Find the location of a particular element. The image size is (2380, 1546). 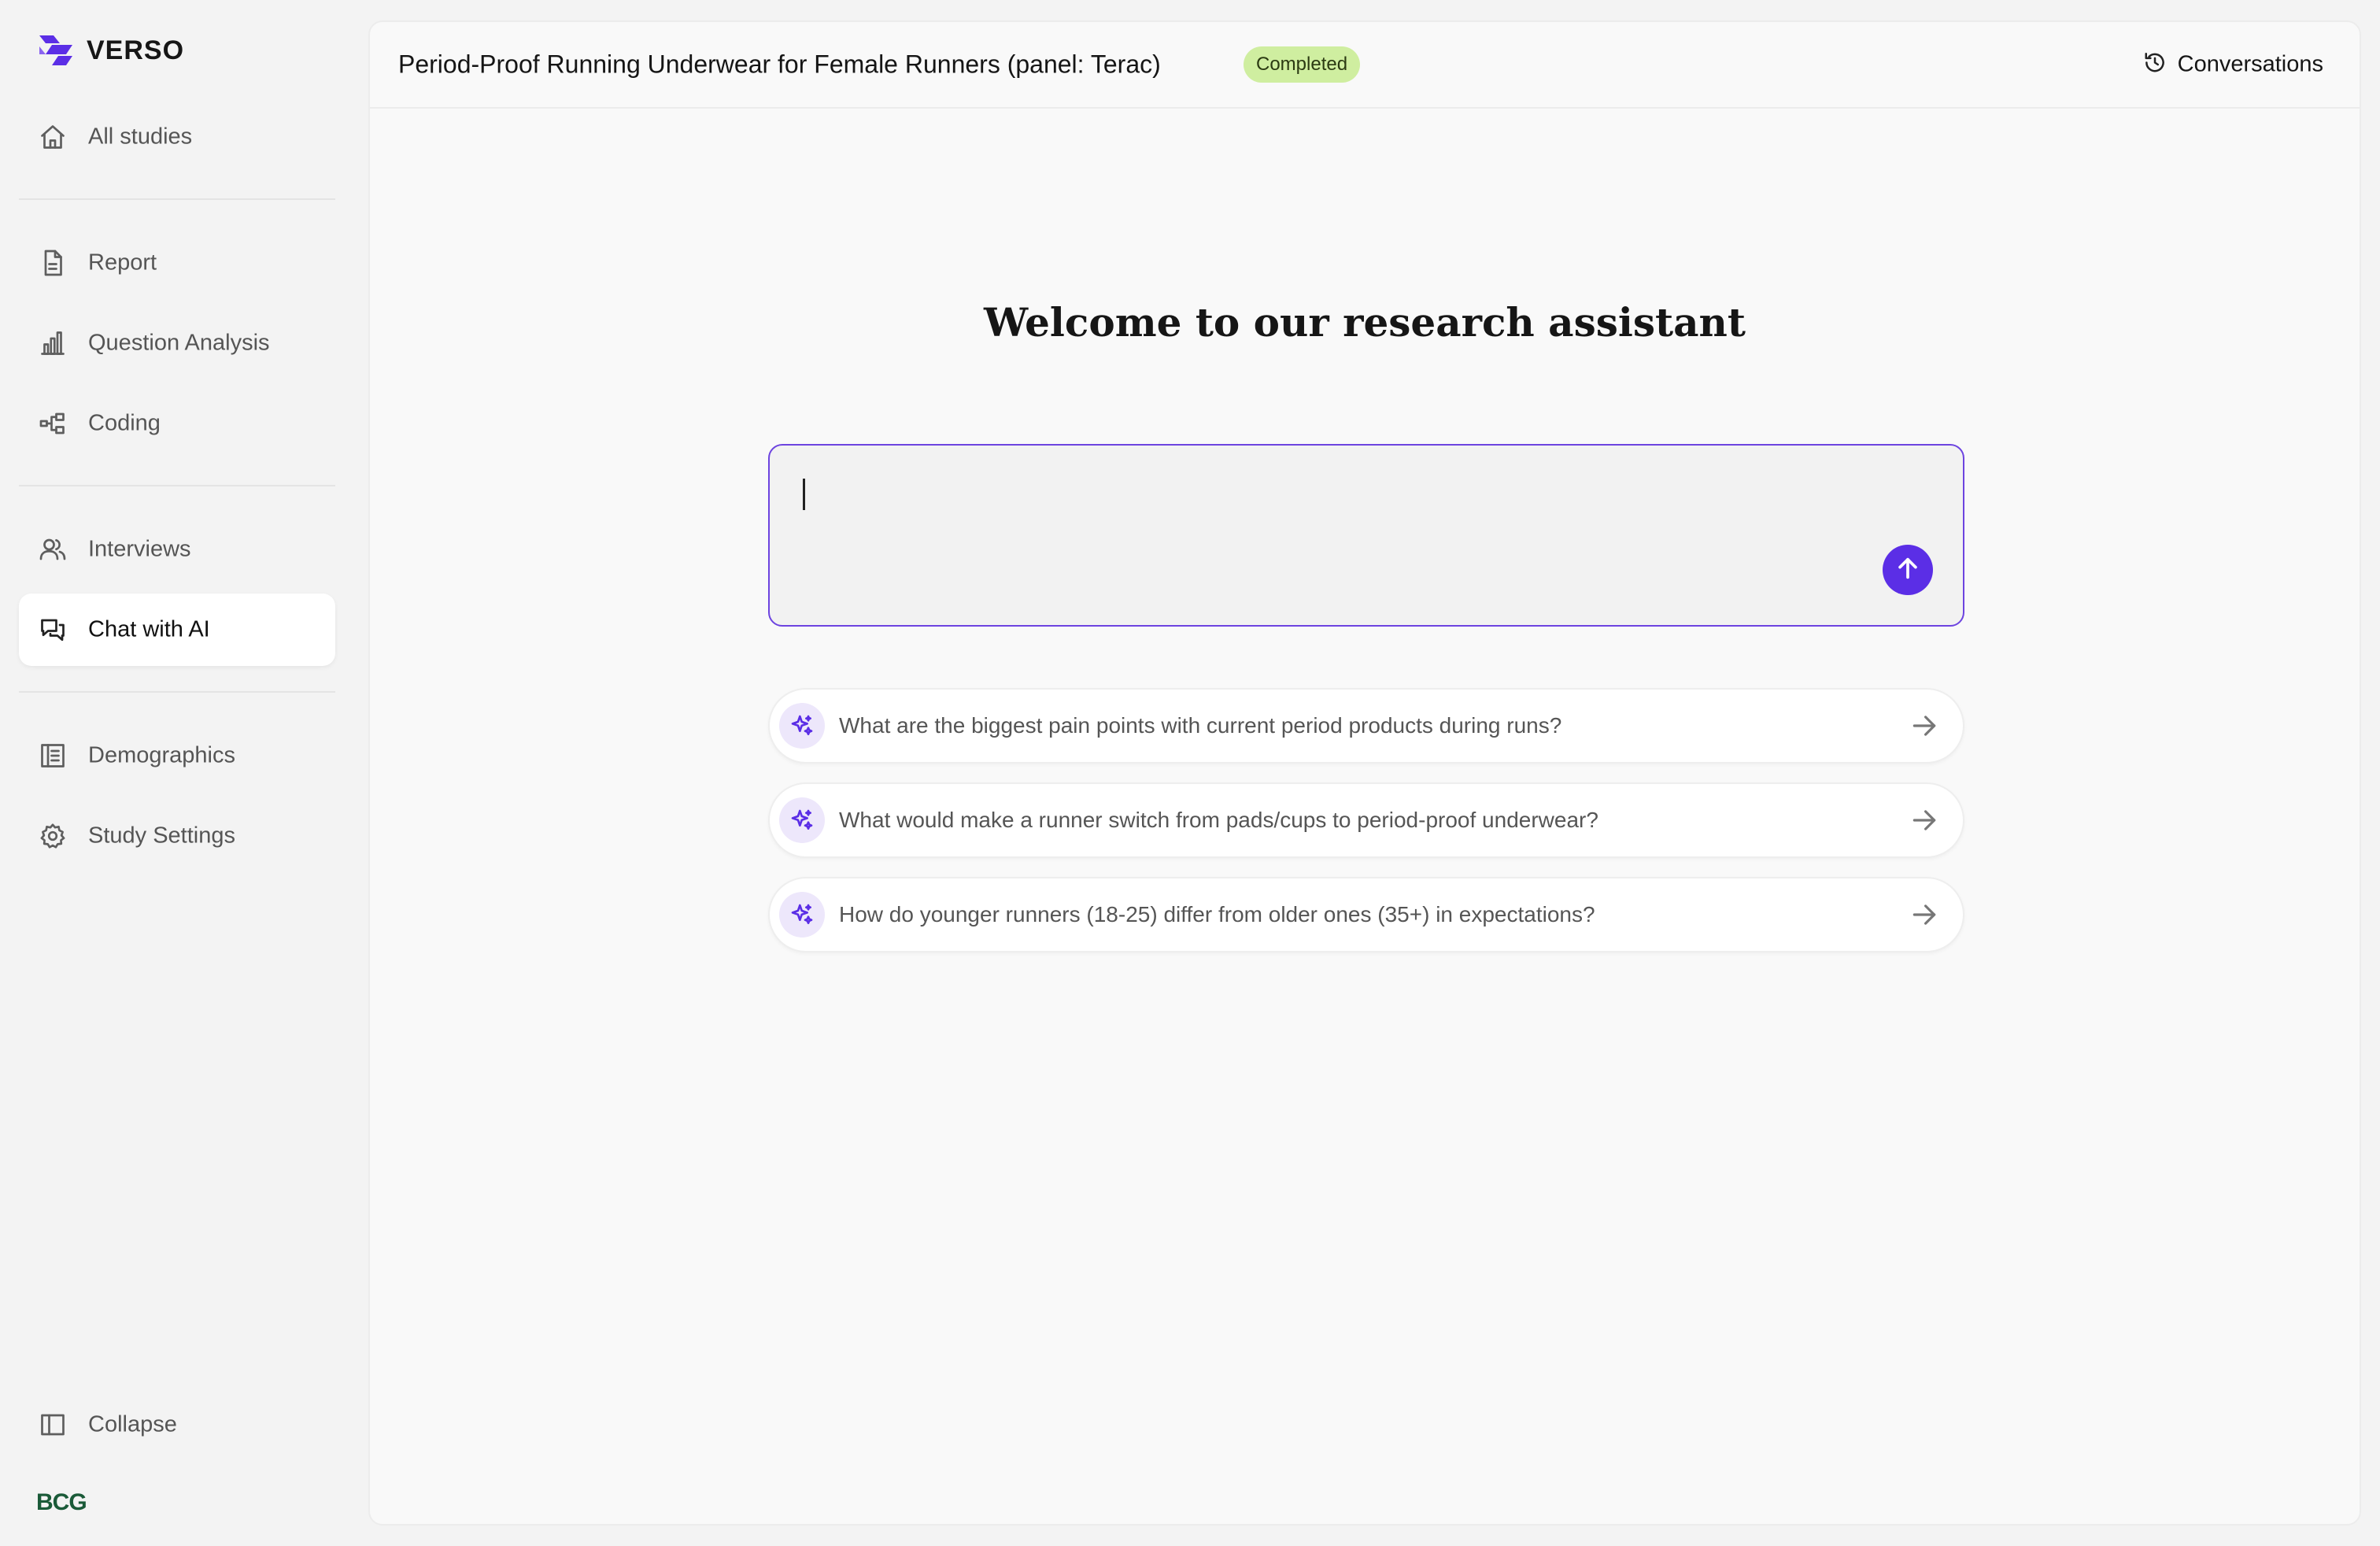

conversations-label: Conversations is located at coordinates (2250, 64).